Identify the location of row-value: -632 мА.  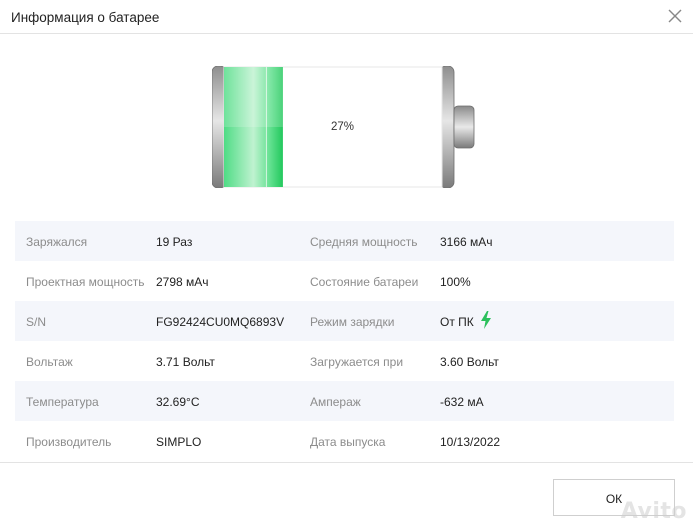
(462, 402).